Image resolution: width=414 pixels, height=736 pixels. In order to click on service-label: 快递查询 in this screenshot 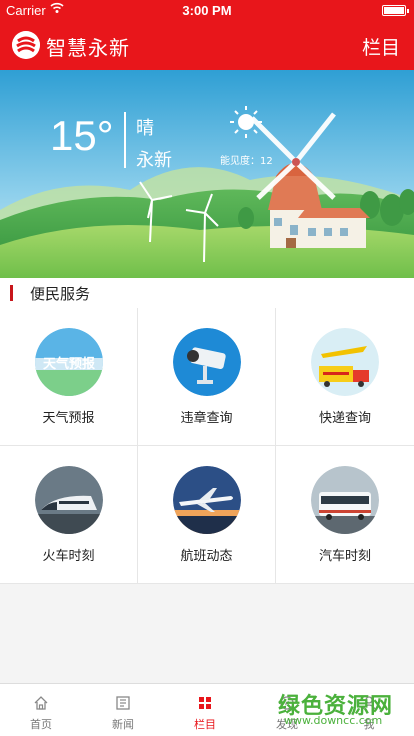, I will do `click(344, 418)`.